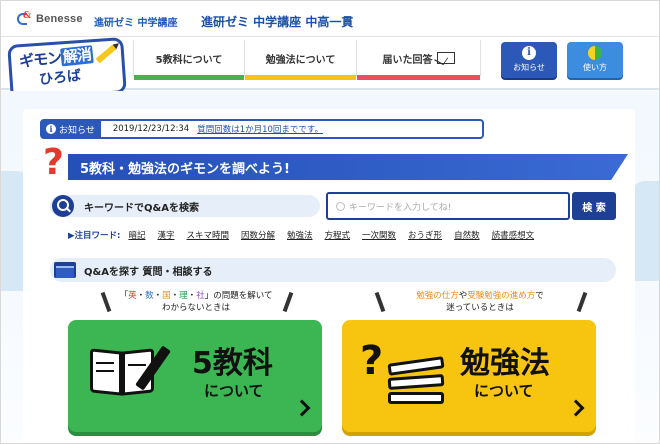  Describe the element at coordinates (129, 370) in the screenshot. I see `open-book-icon` at that location.